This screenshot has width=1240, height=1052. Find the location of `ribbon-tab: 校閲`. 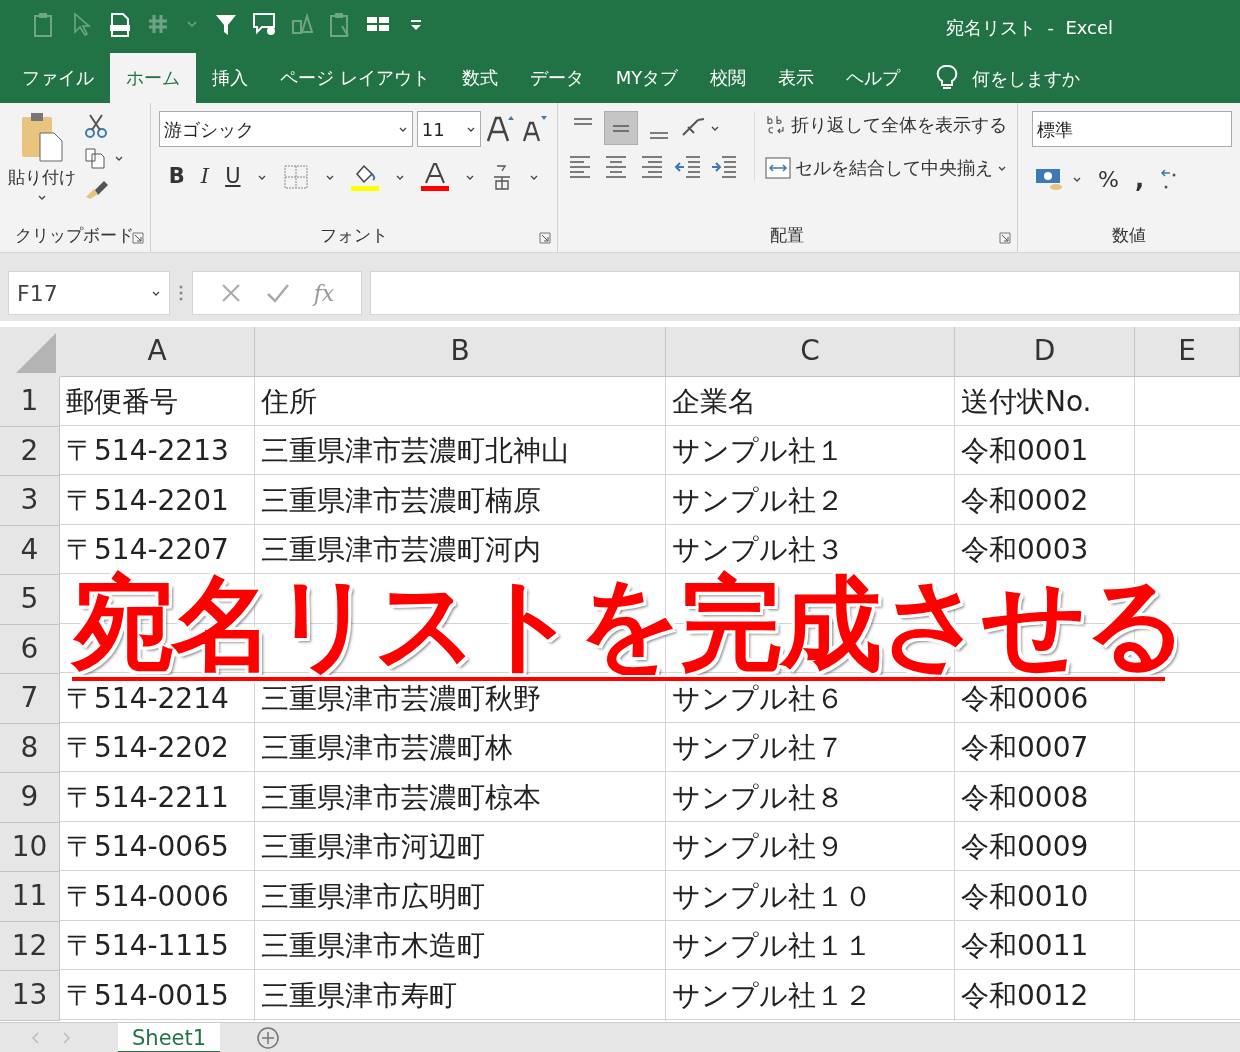

ribbon-tab: 校閲 is located at coordinates (728, 78).